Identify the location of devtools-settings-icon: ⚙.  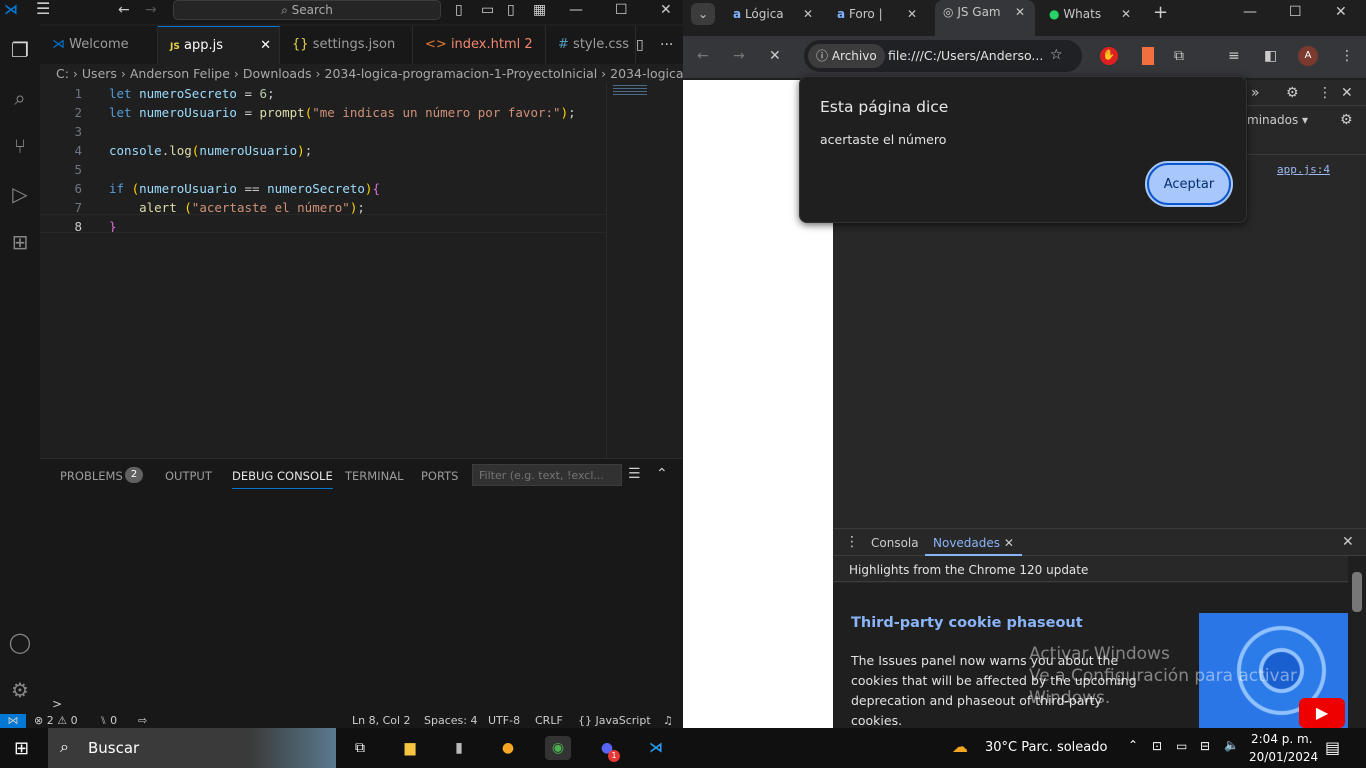
(1292, 93).